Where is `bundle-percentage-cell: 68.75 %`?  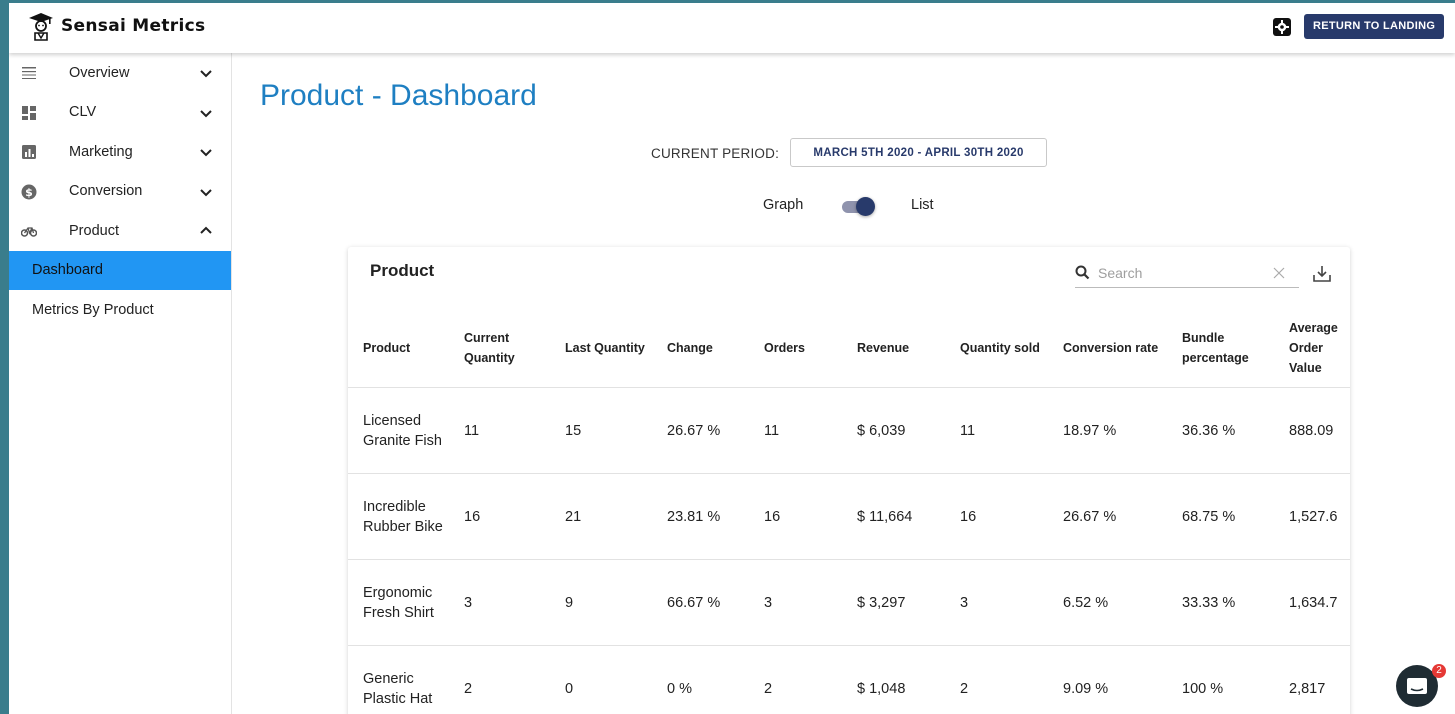
bundle-percentage-cell: 68.75 % is located at coordinates (1220, 516).